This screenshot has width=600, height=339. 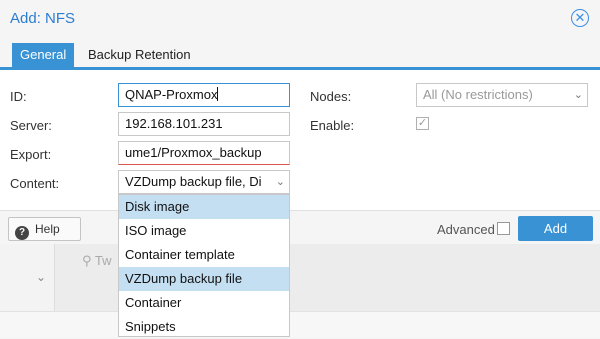 What do you see at coordinates (35, 183) in the screenshot?
I see `content-label: Content:` at bounding box center [35, 183].